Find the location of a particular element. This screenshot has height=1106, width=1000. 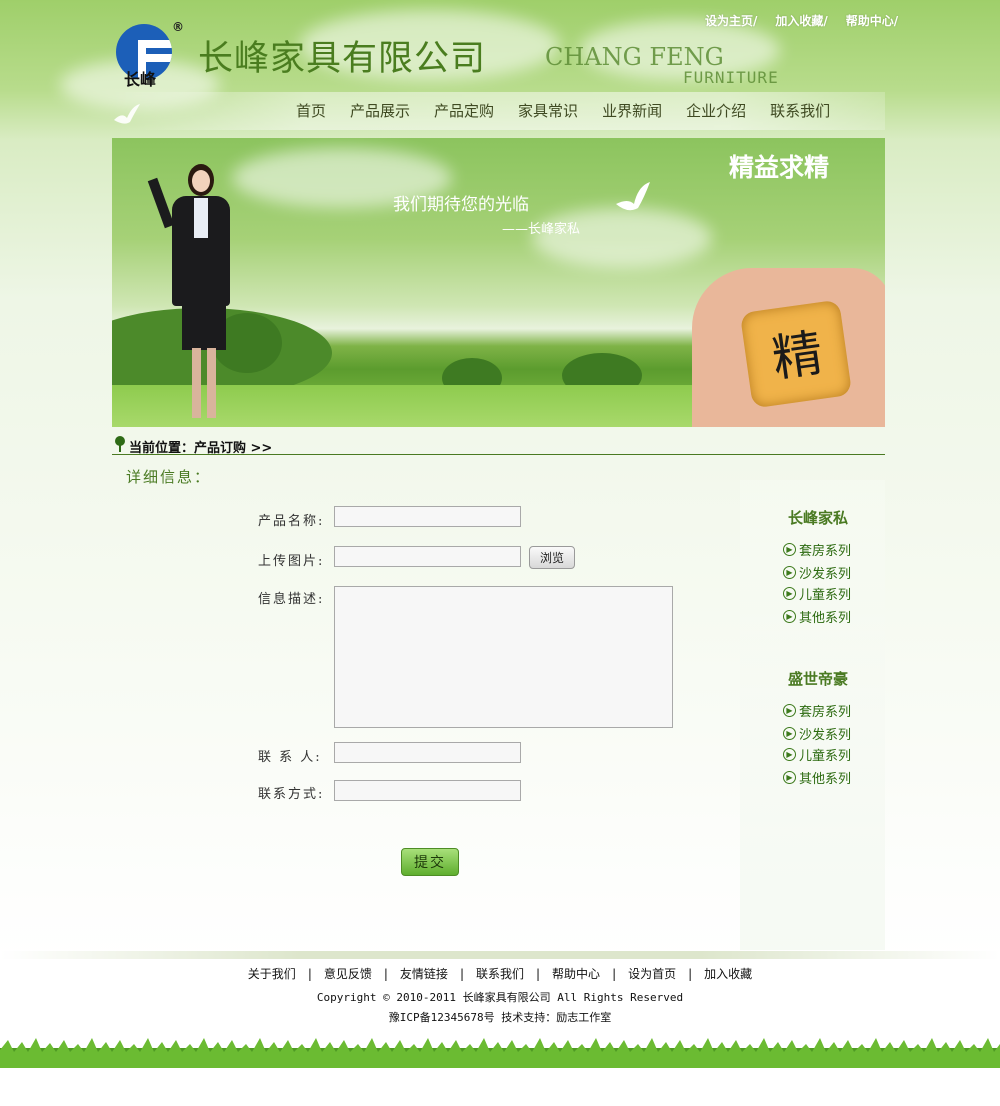

contact-method-input is located at coordinates (427, 790).